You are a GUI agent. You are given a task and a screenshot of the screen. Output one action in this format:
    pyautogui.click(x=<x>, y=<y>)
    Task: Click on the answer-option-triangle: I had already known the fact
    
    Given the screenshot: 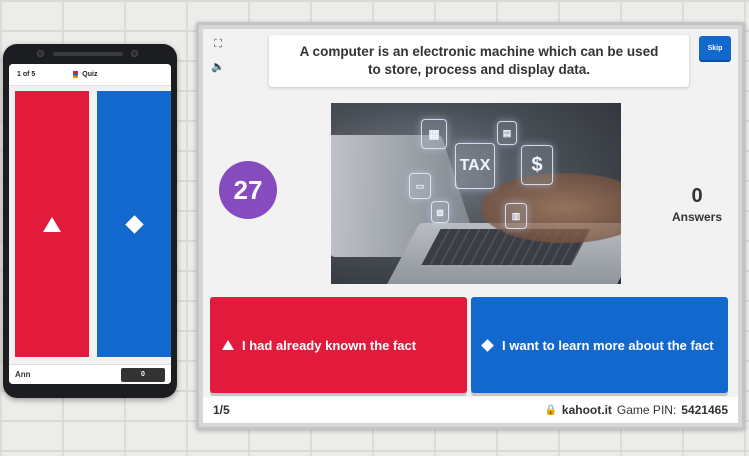 What is the action you would take?
    pyautogui.click(x=338, y=345)
    